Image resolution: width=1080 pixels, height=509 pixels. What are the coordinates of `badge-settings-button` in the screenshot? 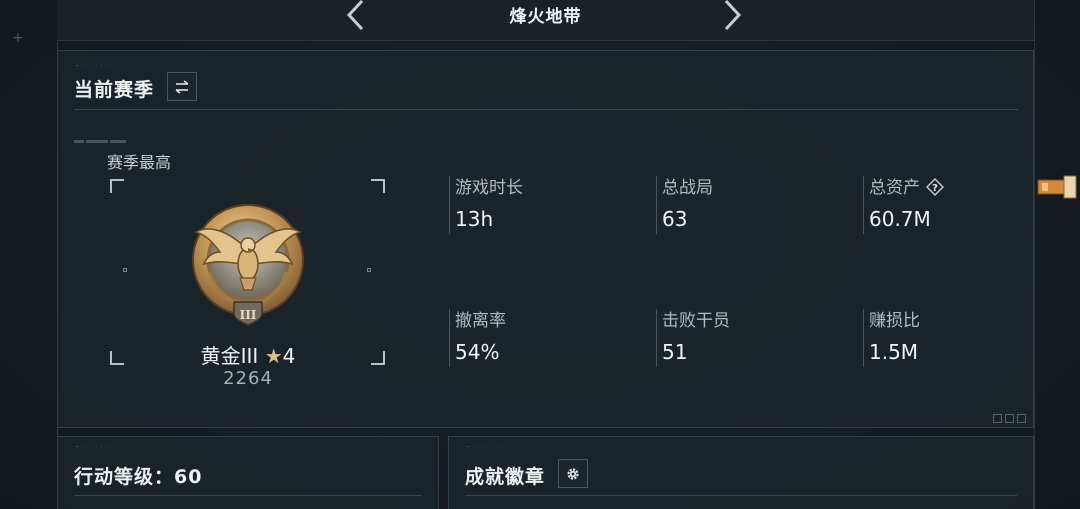 It's located at (573, 473).